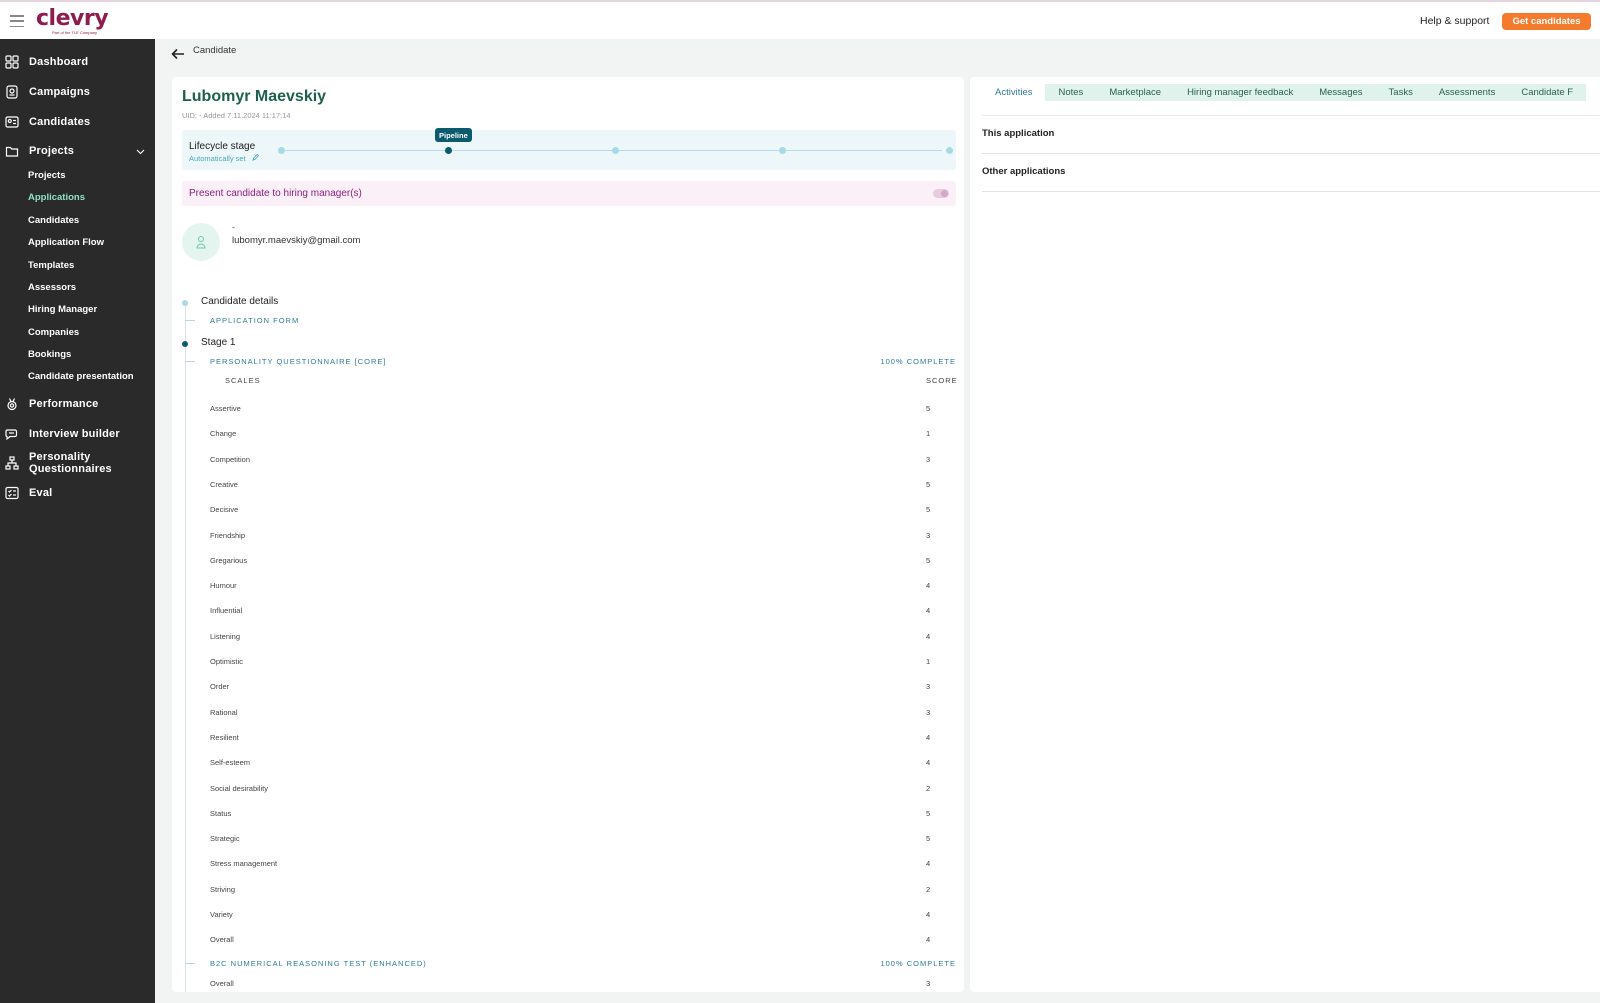  Describe the element at coordinates (223, 433) in the screenshot. I see `scale-name: Change` at that location.